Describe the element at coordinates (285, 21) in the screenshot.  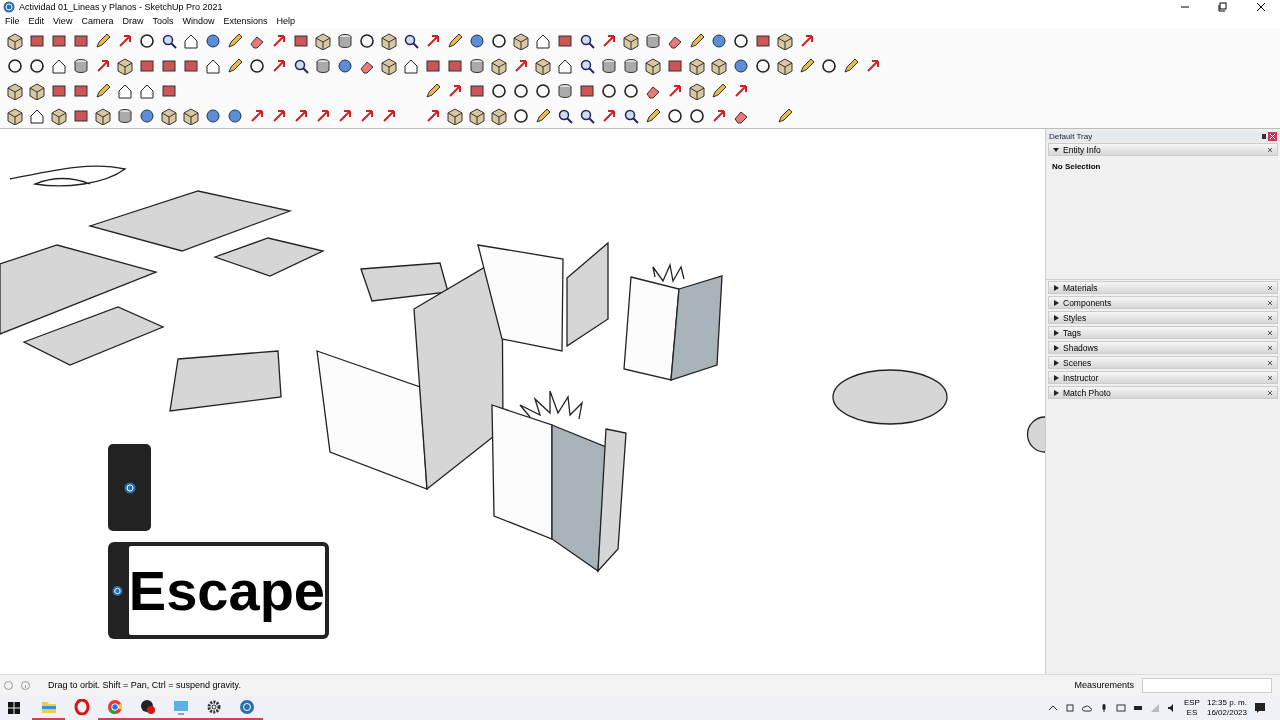
I see `menu-item: Help` at that location.